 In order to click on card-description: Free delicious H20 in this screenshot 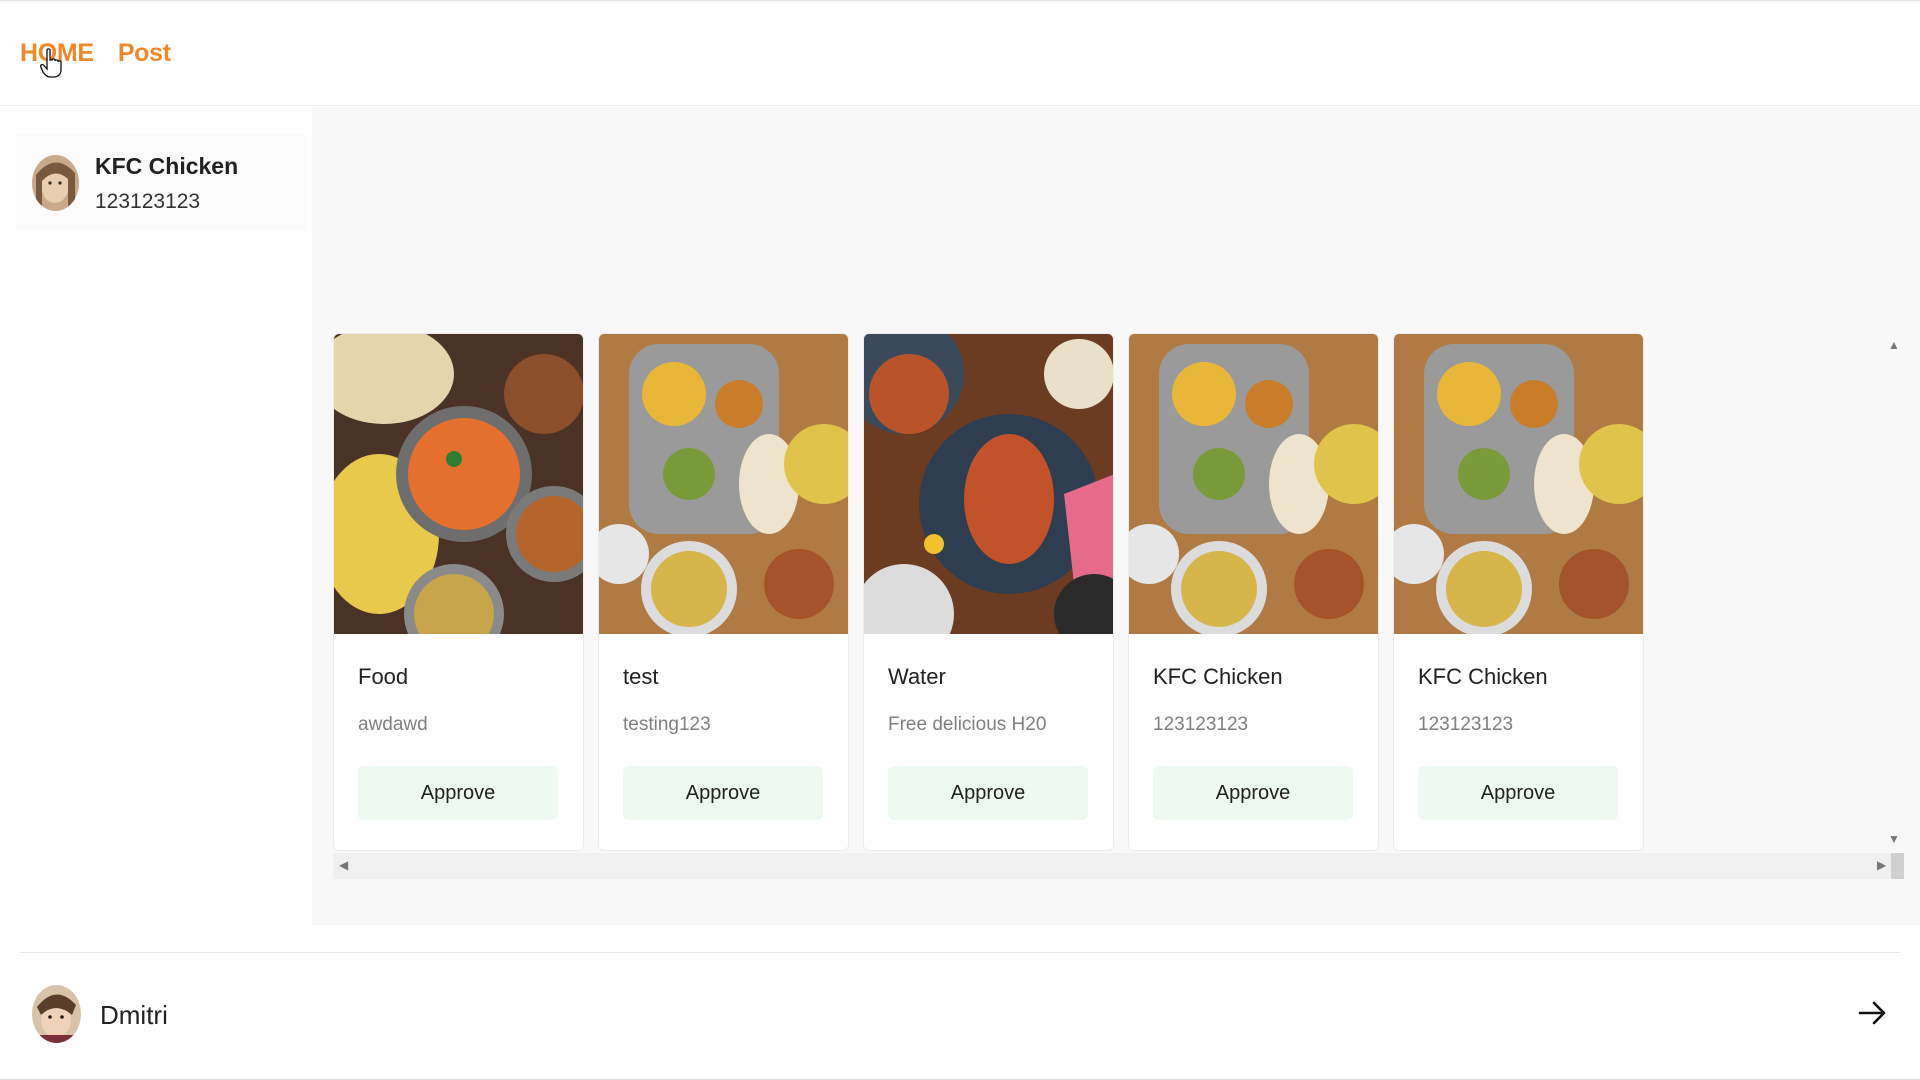, I will do `click(967, 724)`.